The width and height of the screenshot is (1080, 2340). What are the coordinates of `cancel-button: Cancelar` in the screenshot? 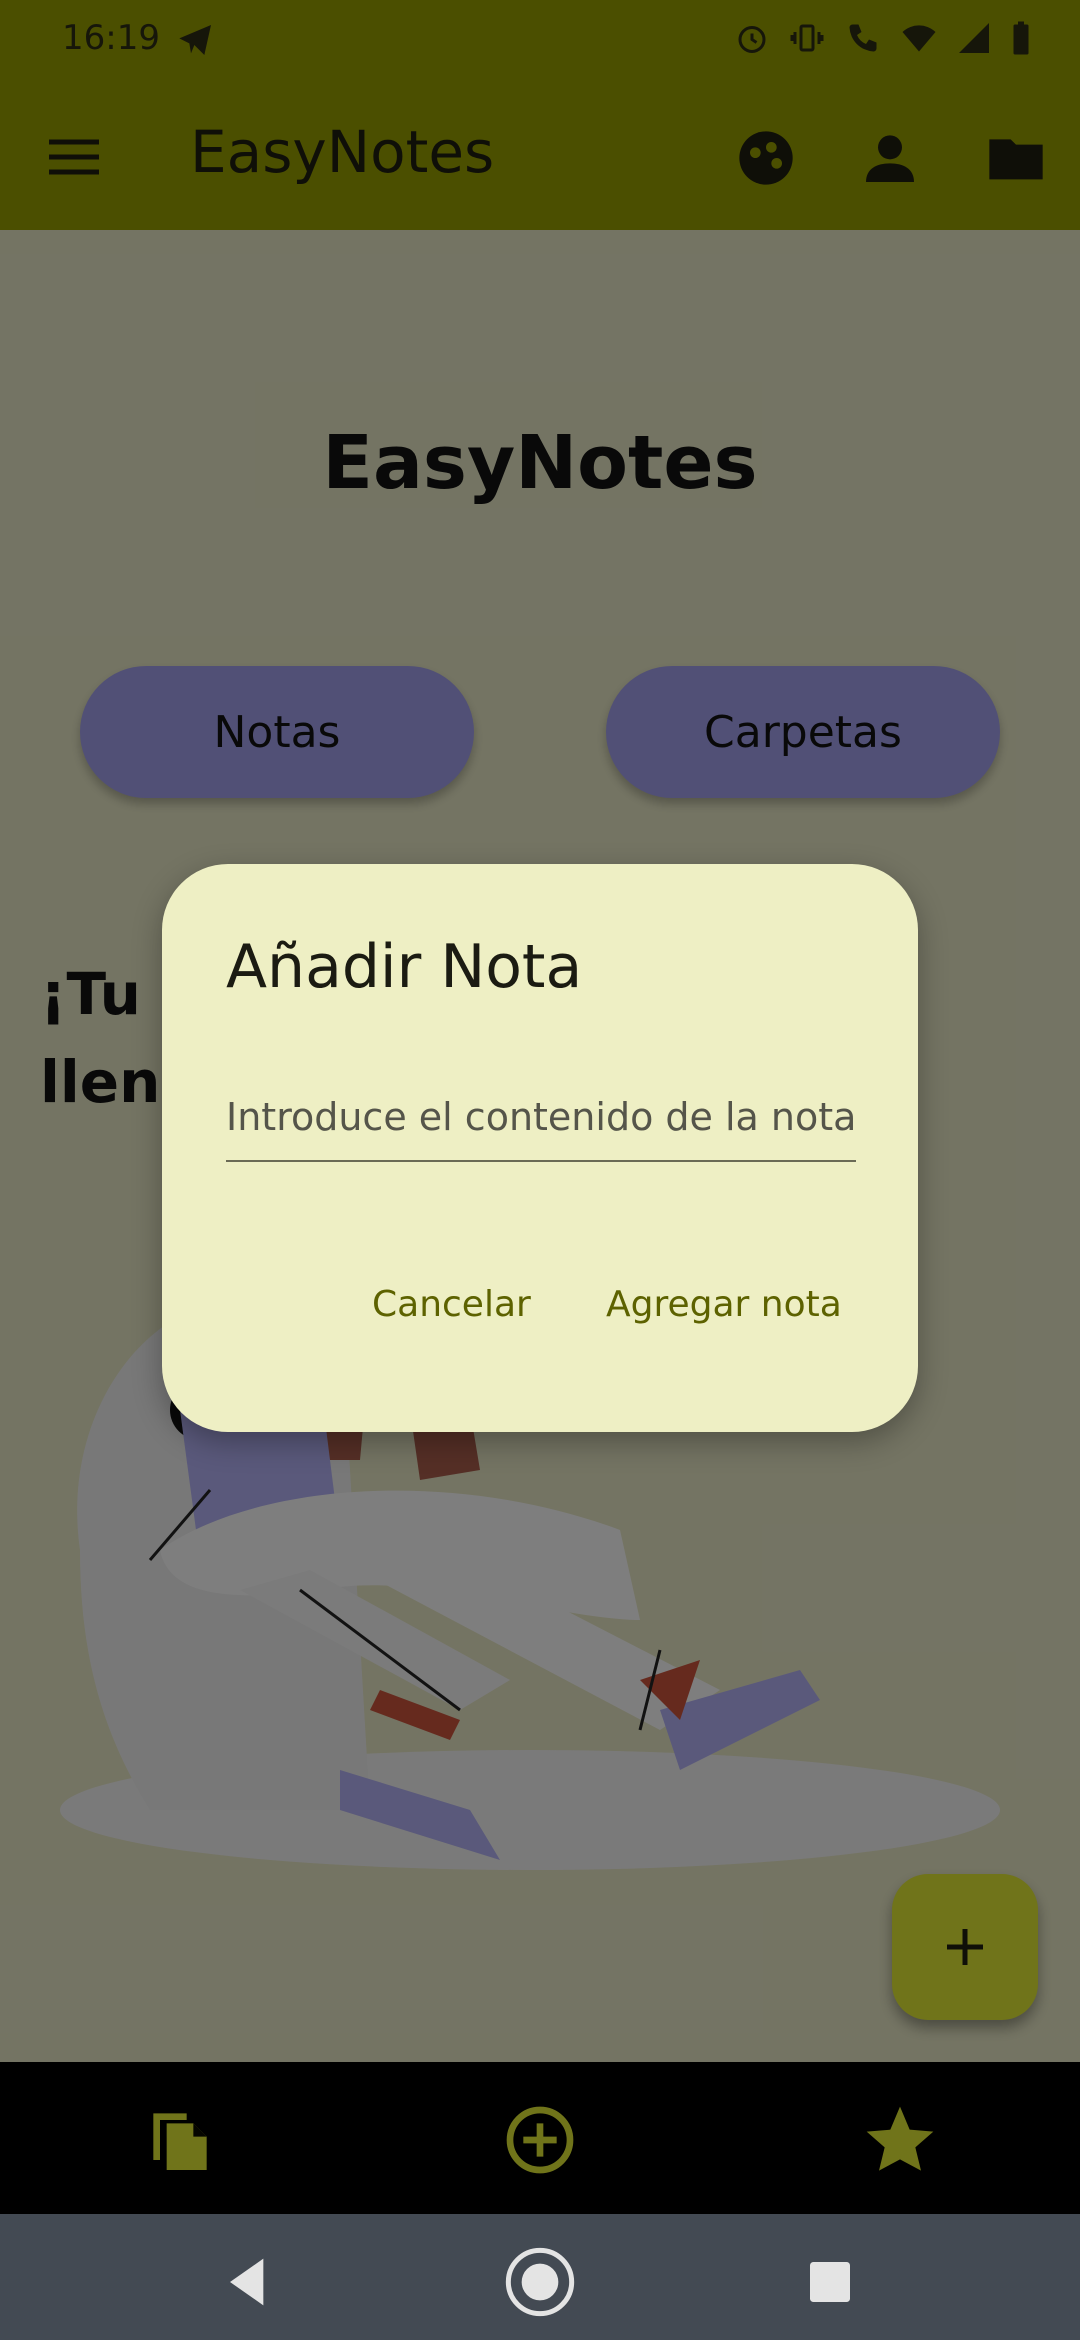 It's located at (451, 1304).